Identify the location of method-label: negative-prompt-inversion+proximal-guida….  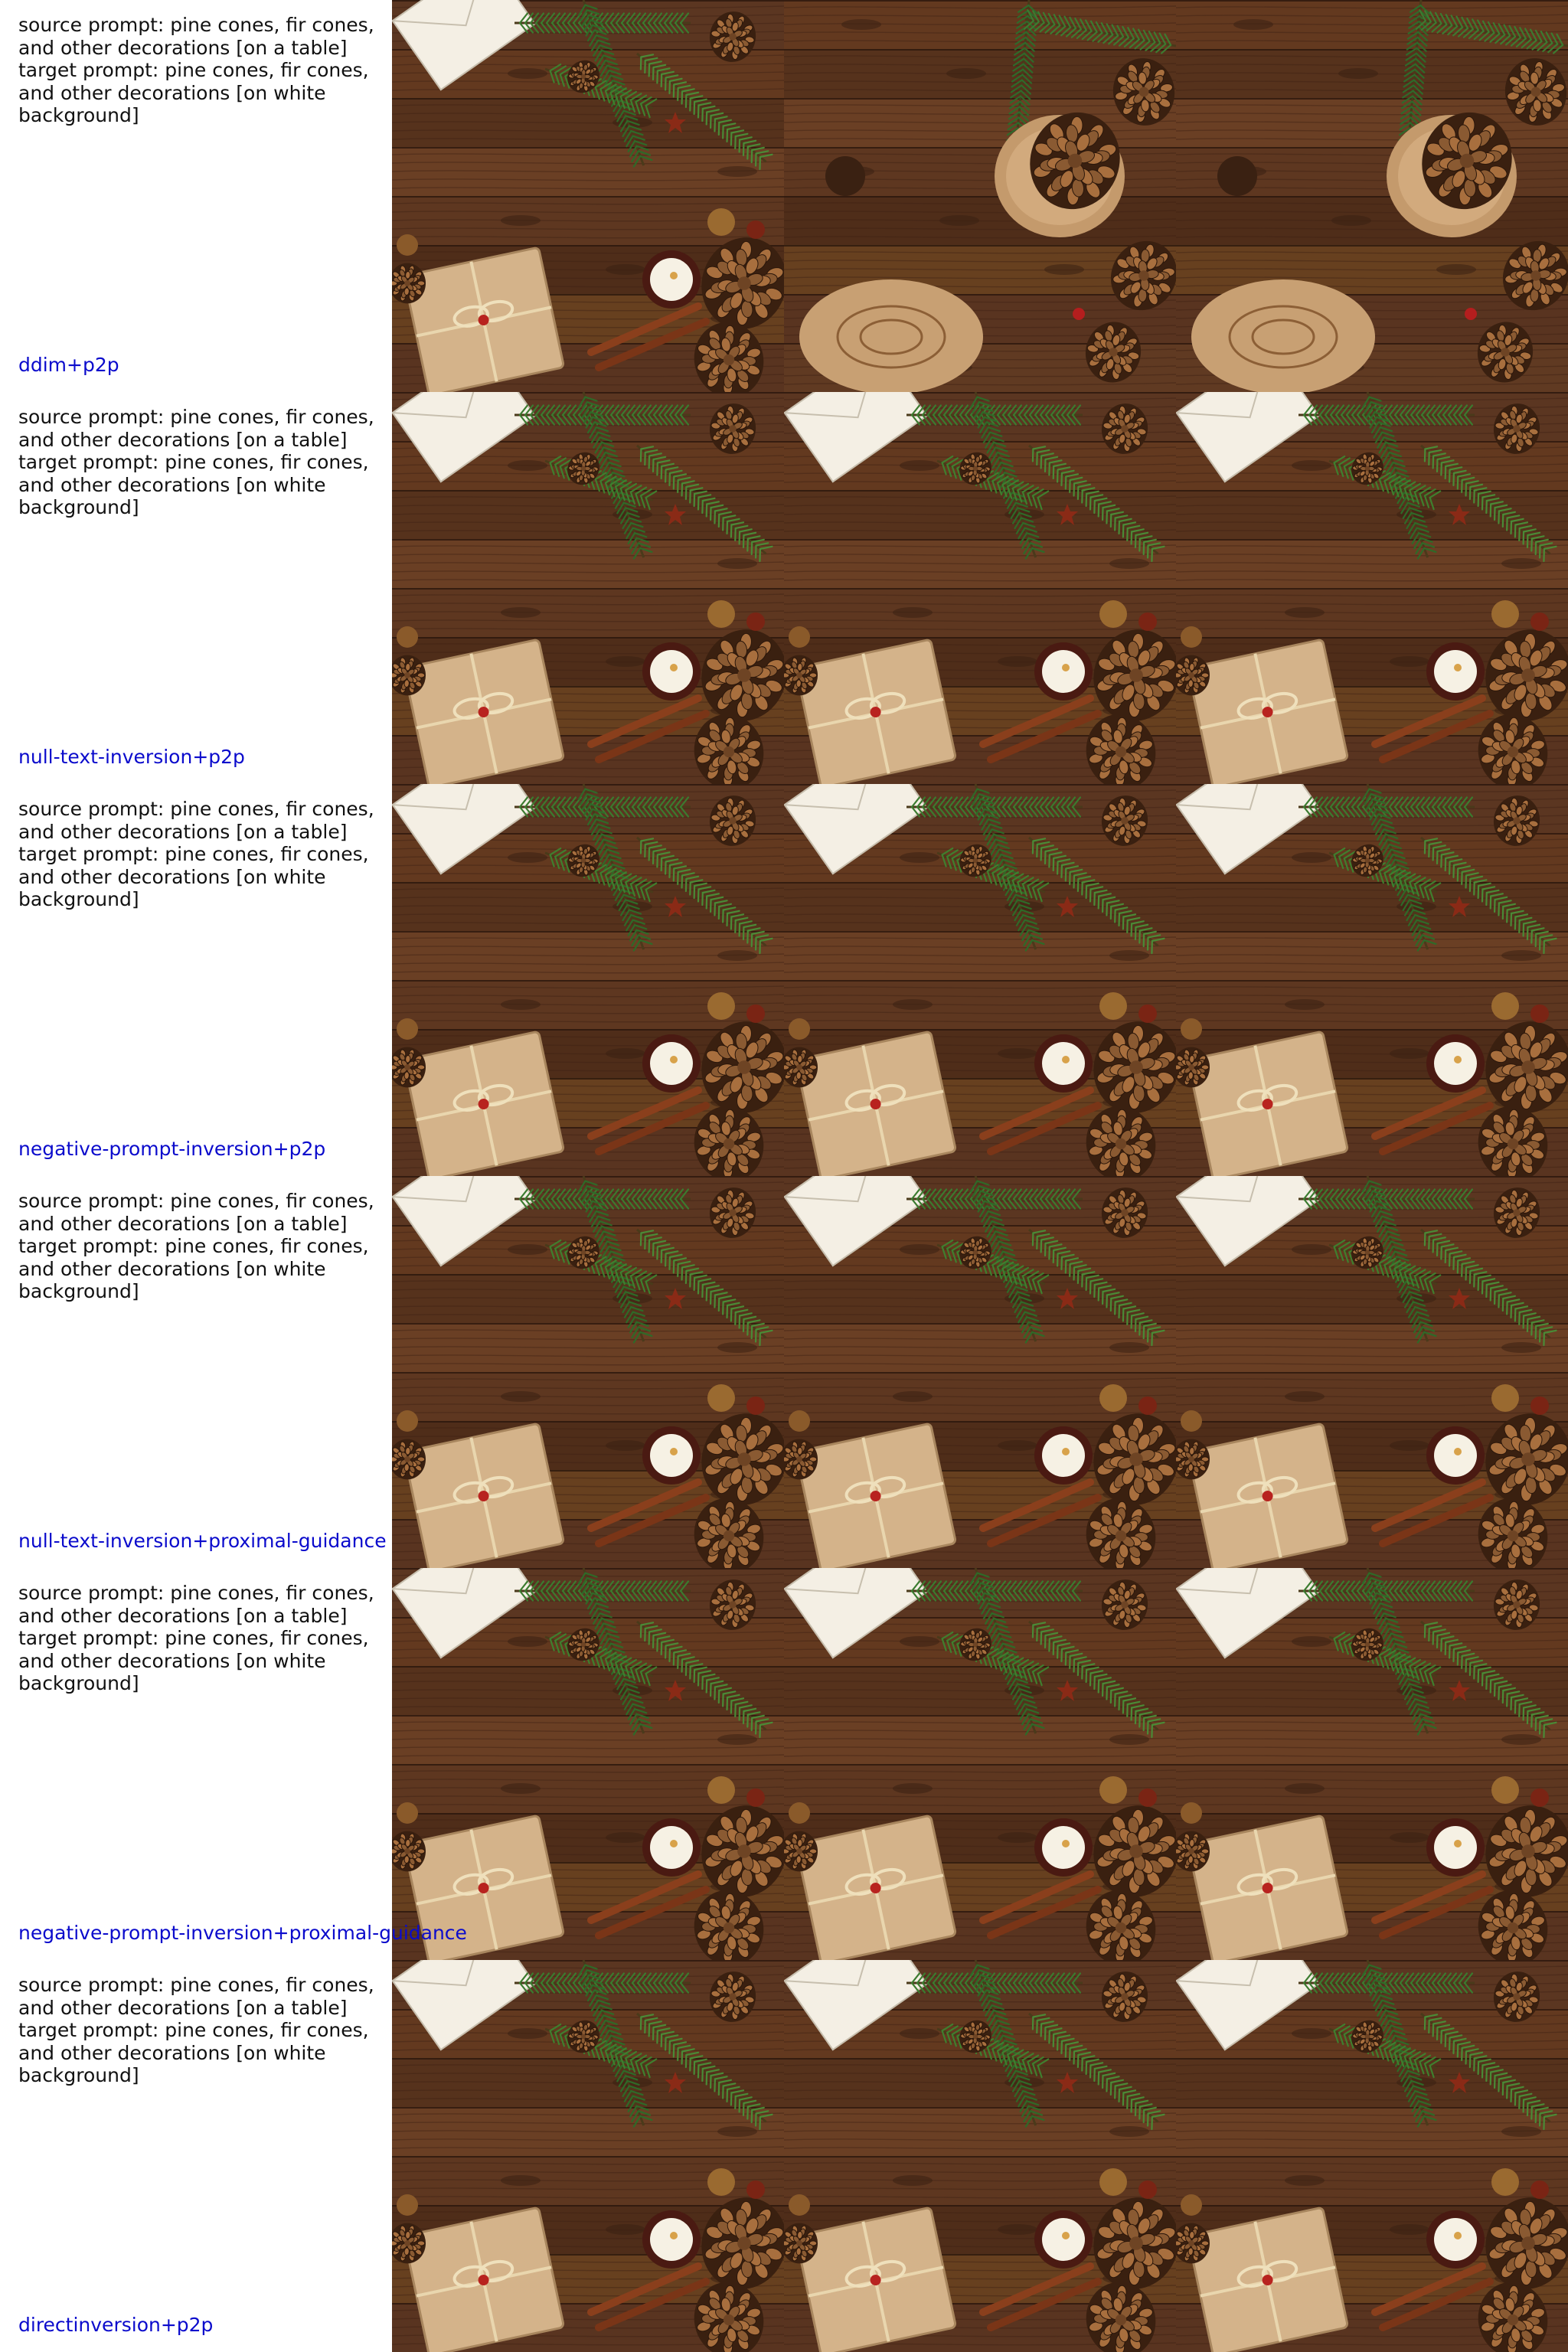
(242, 1933).